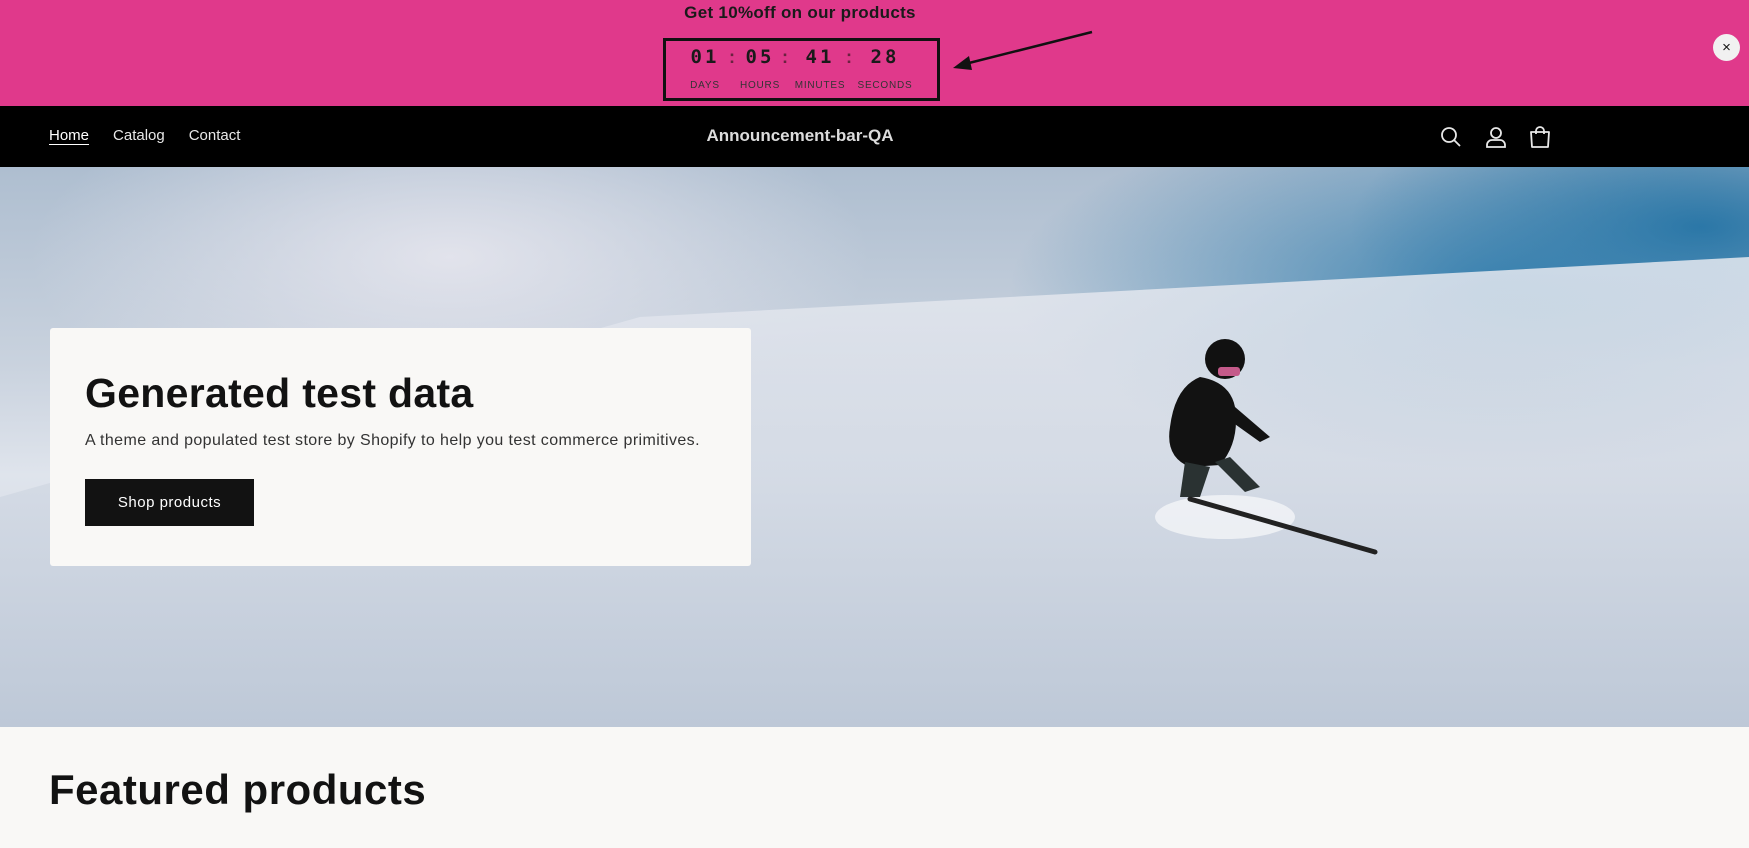 This screenshot has height=848, width=1749. I want to click on countdown-hours: 05 HOURS, so click(760, 68).